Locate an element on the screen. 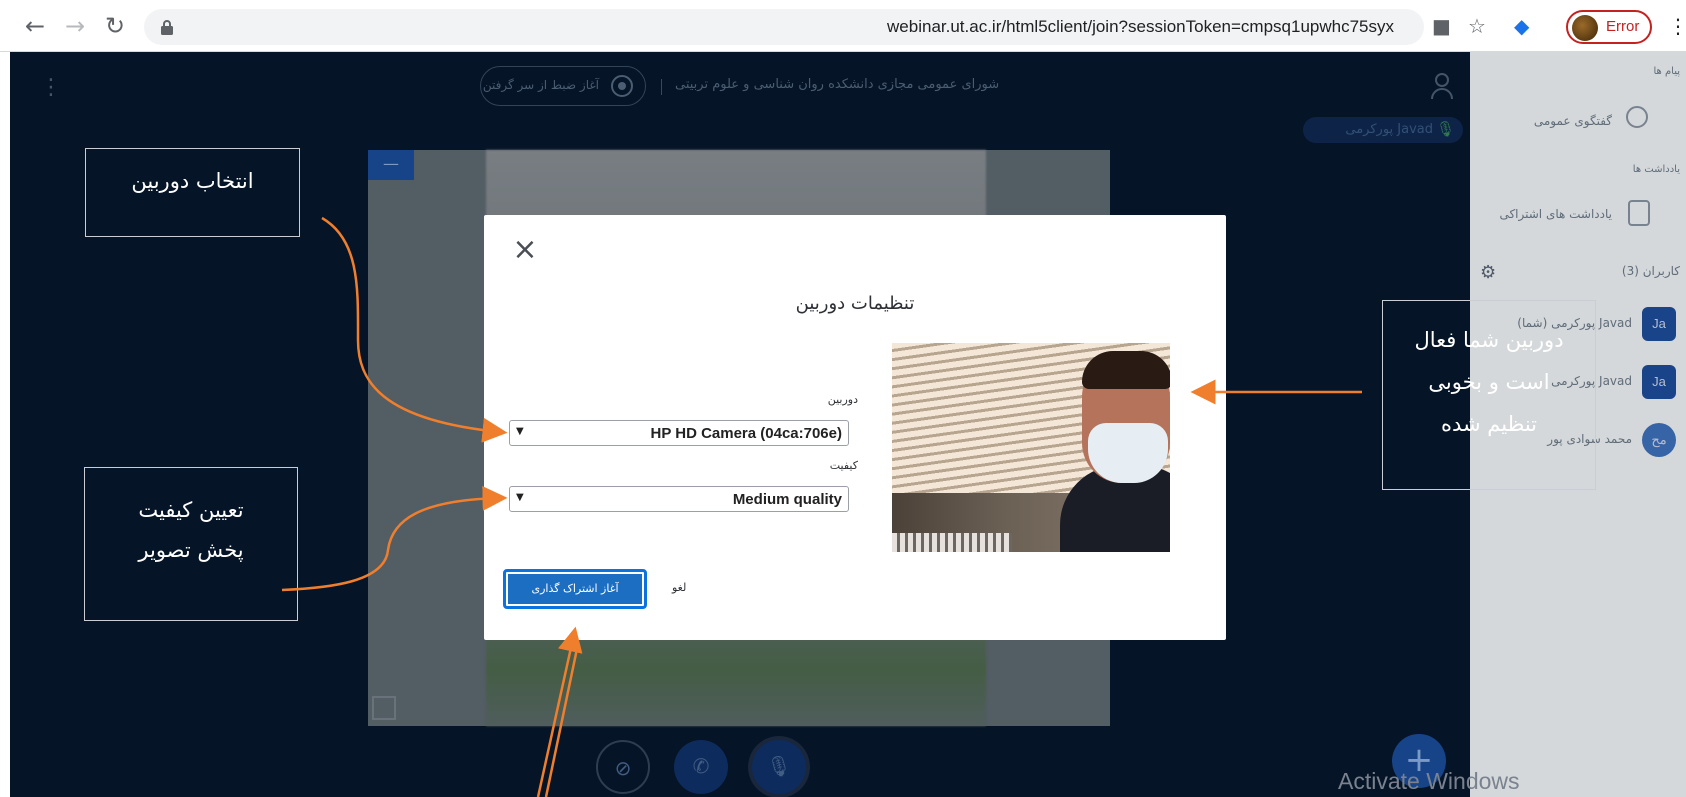 The width and height of the screenshot is (1686, 797). start-sharing-label: آغاز اشتراک گذاری is located at coordinates (575, 589).